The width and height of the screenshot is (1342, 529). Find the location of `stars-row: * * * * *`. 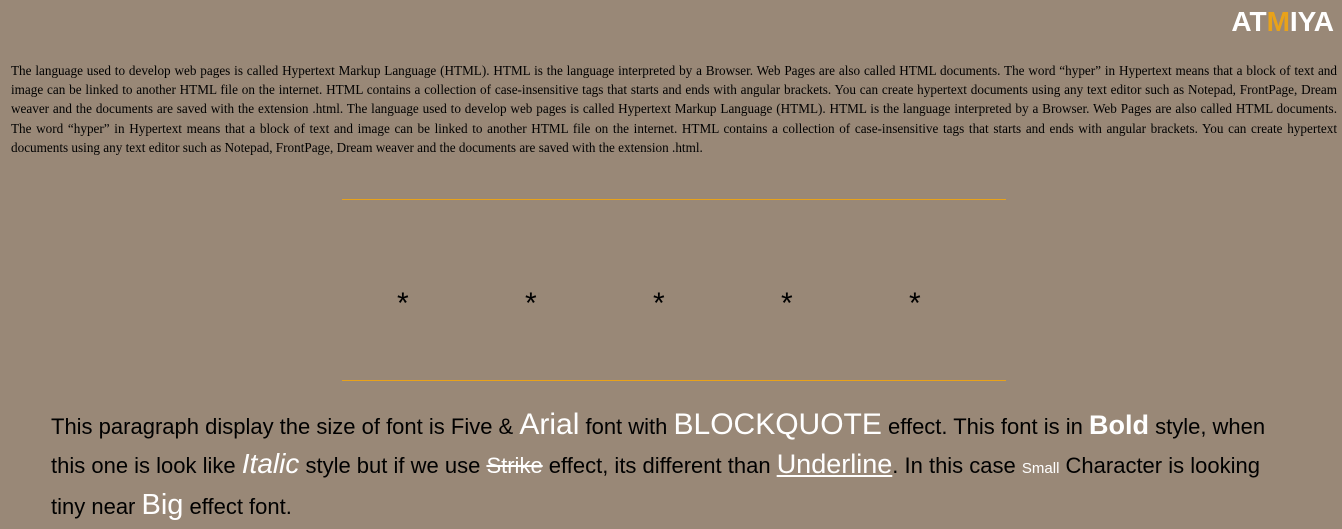

stars-row: * * * * * is located at coordinates (671, 304).